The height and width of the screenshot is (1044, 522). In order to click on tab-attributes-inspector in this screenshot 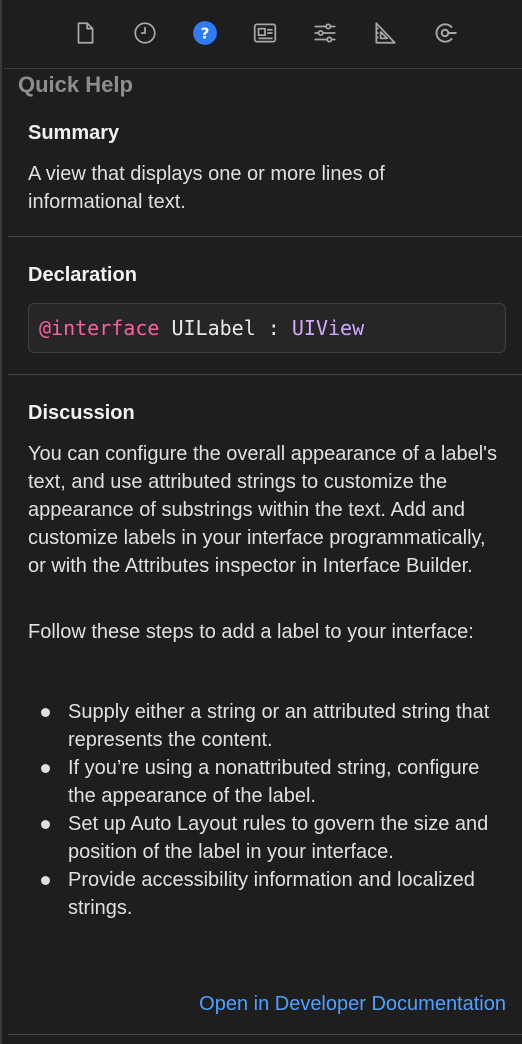, I will do `click(325, 33)`.